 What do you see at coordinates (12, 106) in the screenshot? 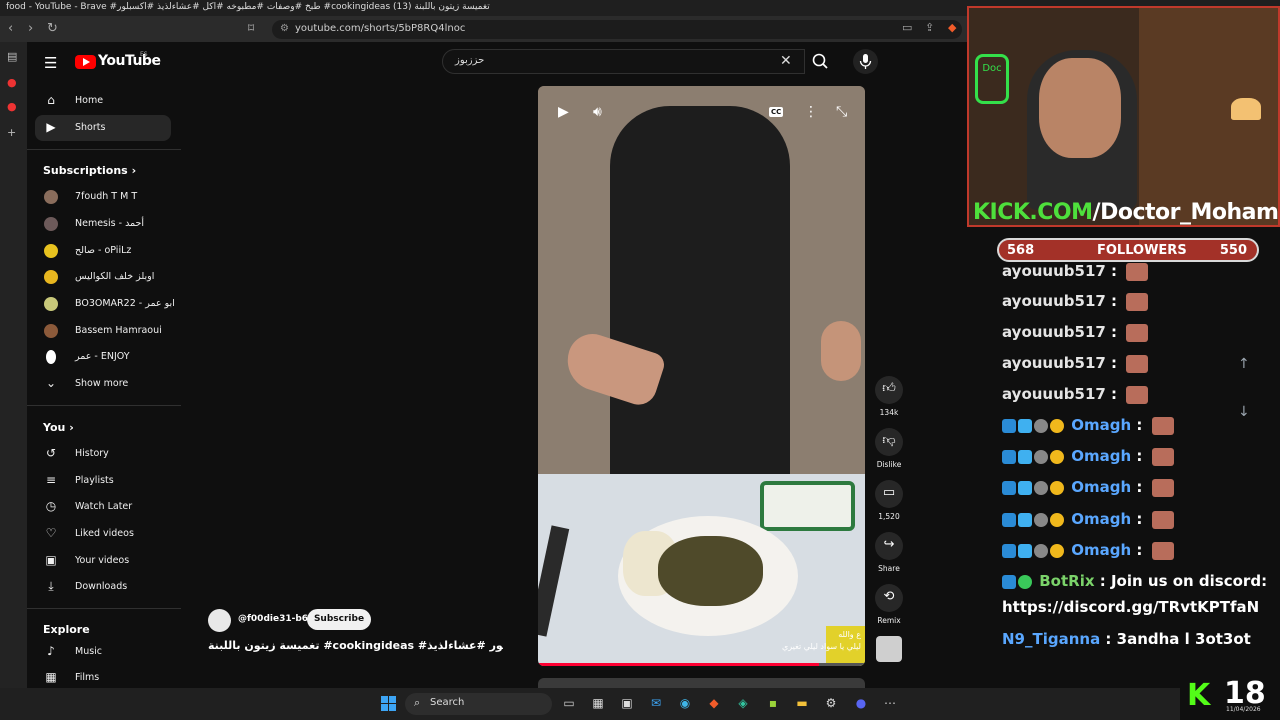
I see `sidebar-youtube-icon-2: ●` at bounding box center [12, 106].